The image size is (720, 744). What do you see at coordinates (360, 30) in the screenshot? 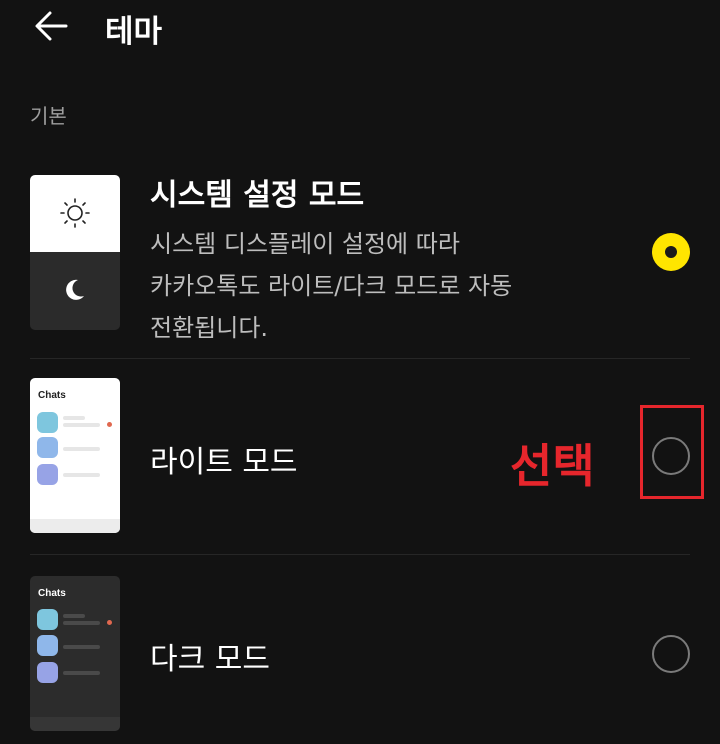
I see `app-header: 테마` at bounding box center [360, 30].